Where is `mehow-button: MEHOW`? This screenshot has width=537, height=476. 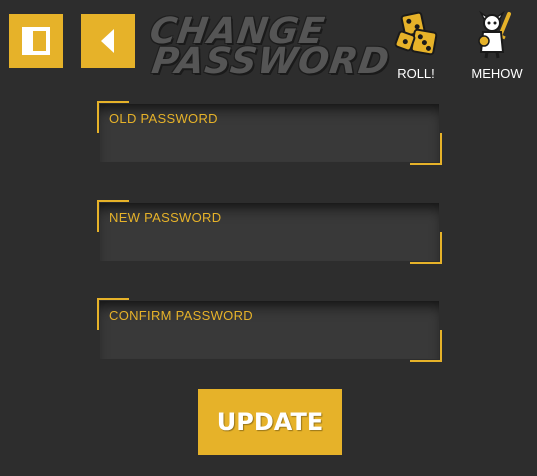
mehow-button: MEHOW is located at coordinates (497, 45).